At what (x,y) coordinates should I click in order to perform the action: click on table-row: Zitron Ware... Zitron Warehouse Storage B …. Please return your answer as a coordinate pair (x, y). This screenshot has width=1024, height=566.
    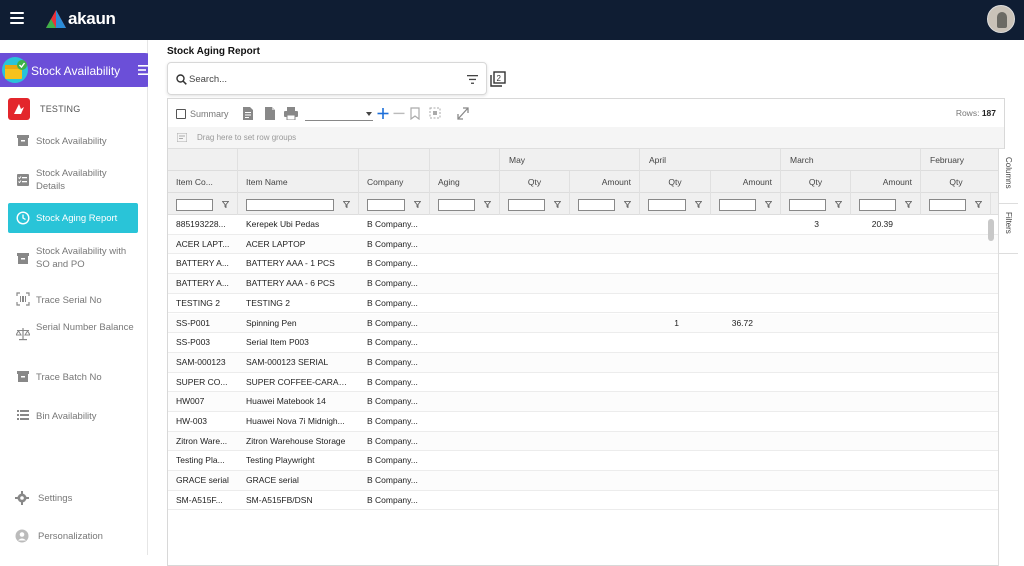
    Looking at the image, I should click on (583, 441).